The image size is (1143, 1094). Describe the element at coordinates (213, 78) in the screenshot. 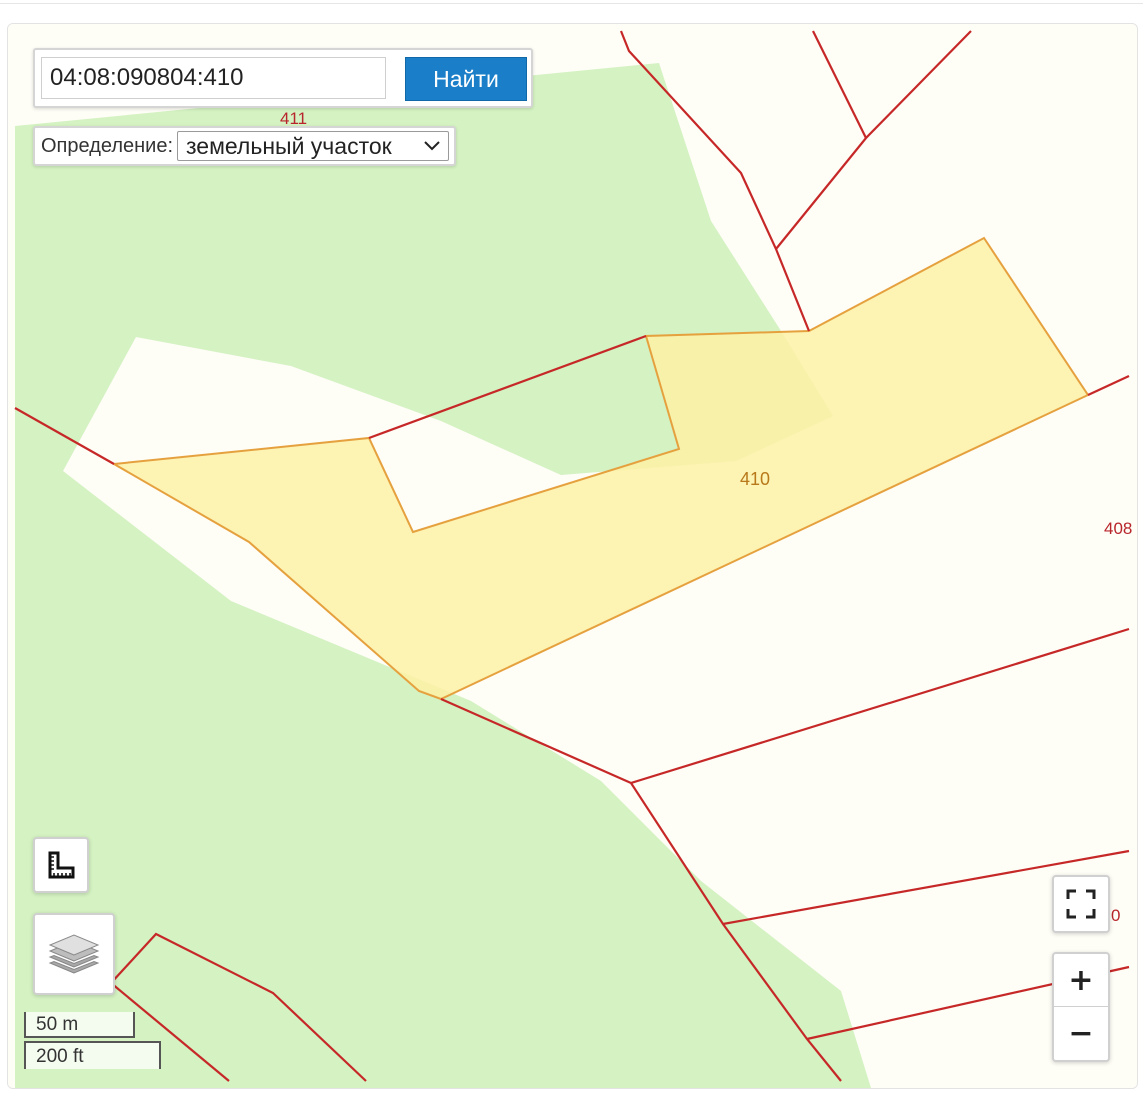

I see `search-input` at that location.